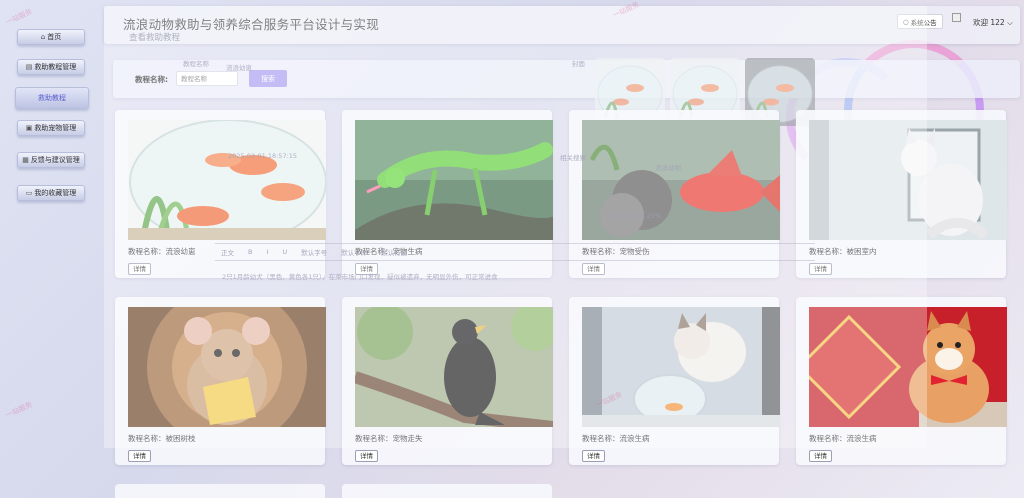  I want to click on tutorial-card: 教程名称：被困树枝 详情, so click(220, 381).